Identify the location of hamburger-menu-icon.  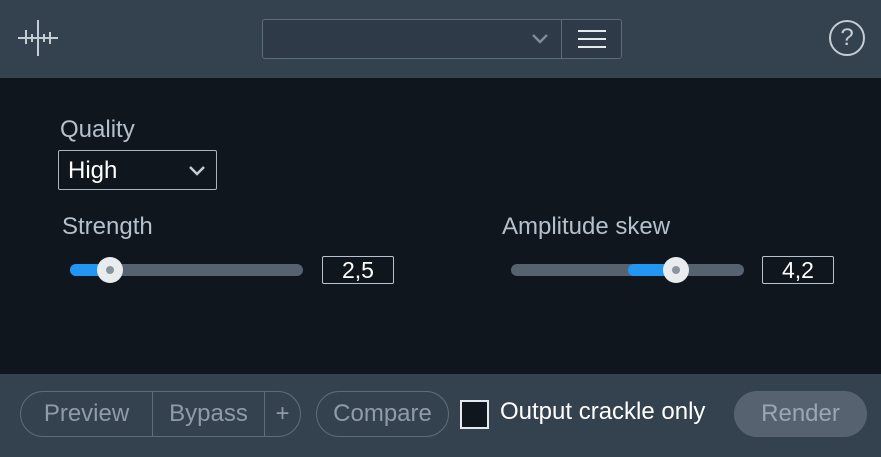
(591, 39).